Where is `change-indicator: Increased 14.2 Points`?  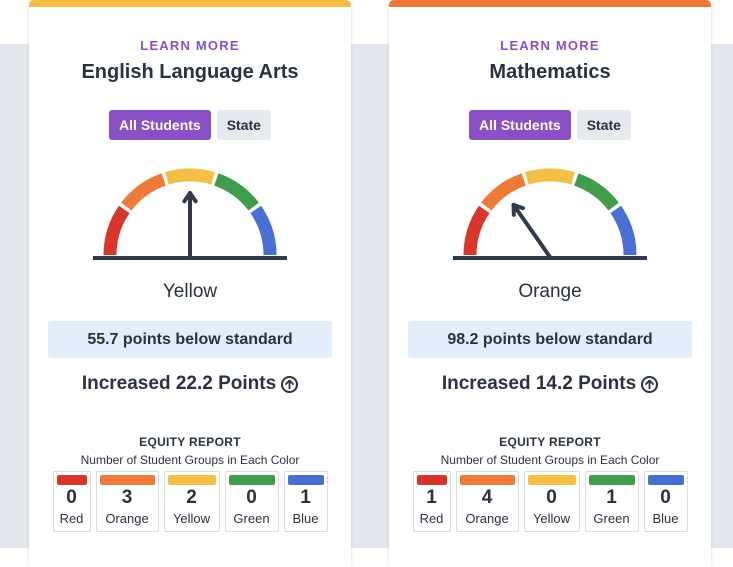
change-indicator: Increased 14.2 Points is located at coordinates (550, 384).